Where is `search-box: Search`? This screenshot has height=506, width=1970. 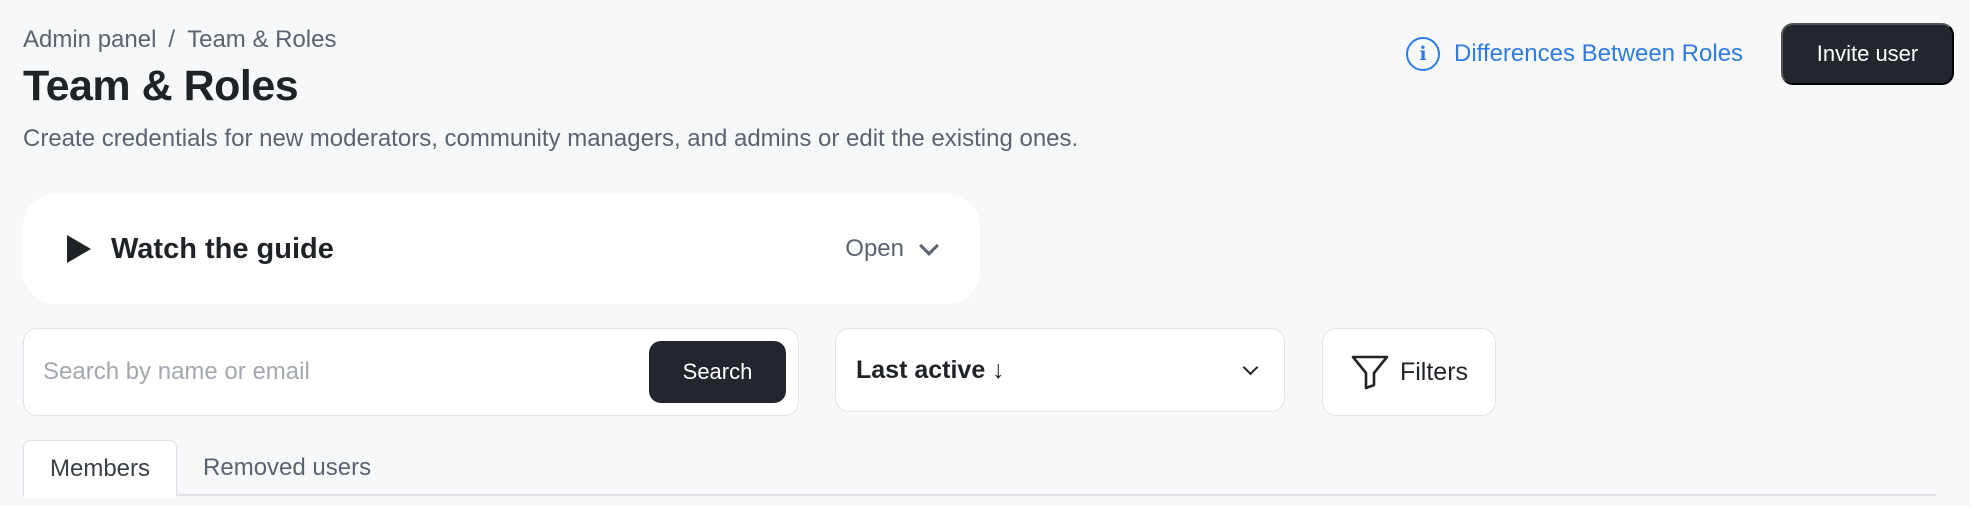 search-box: Search is located at coordinates (411, 372).